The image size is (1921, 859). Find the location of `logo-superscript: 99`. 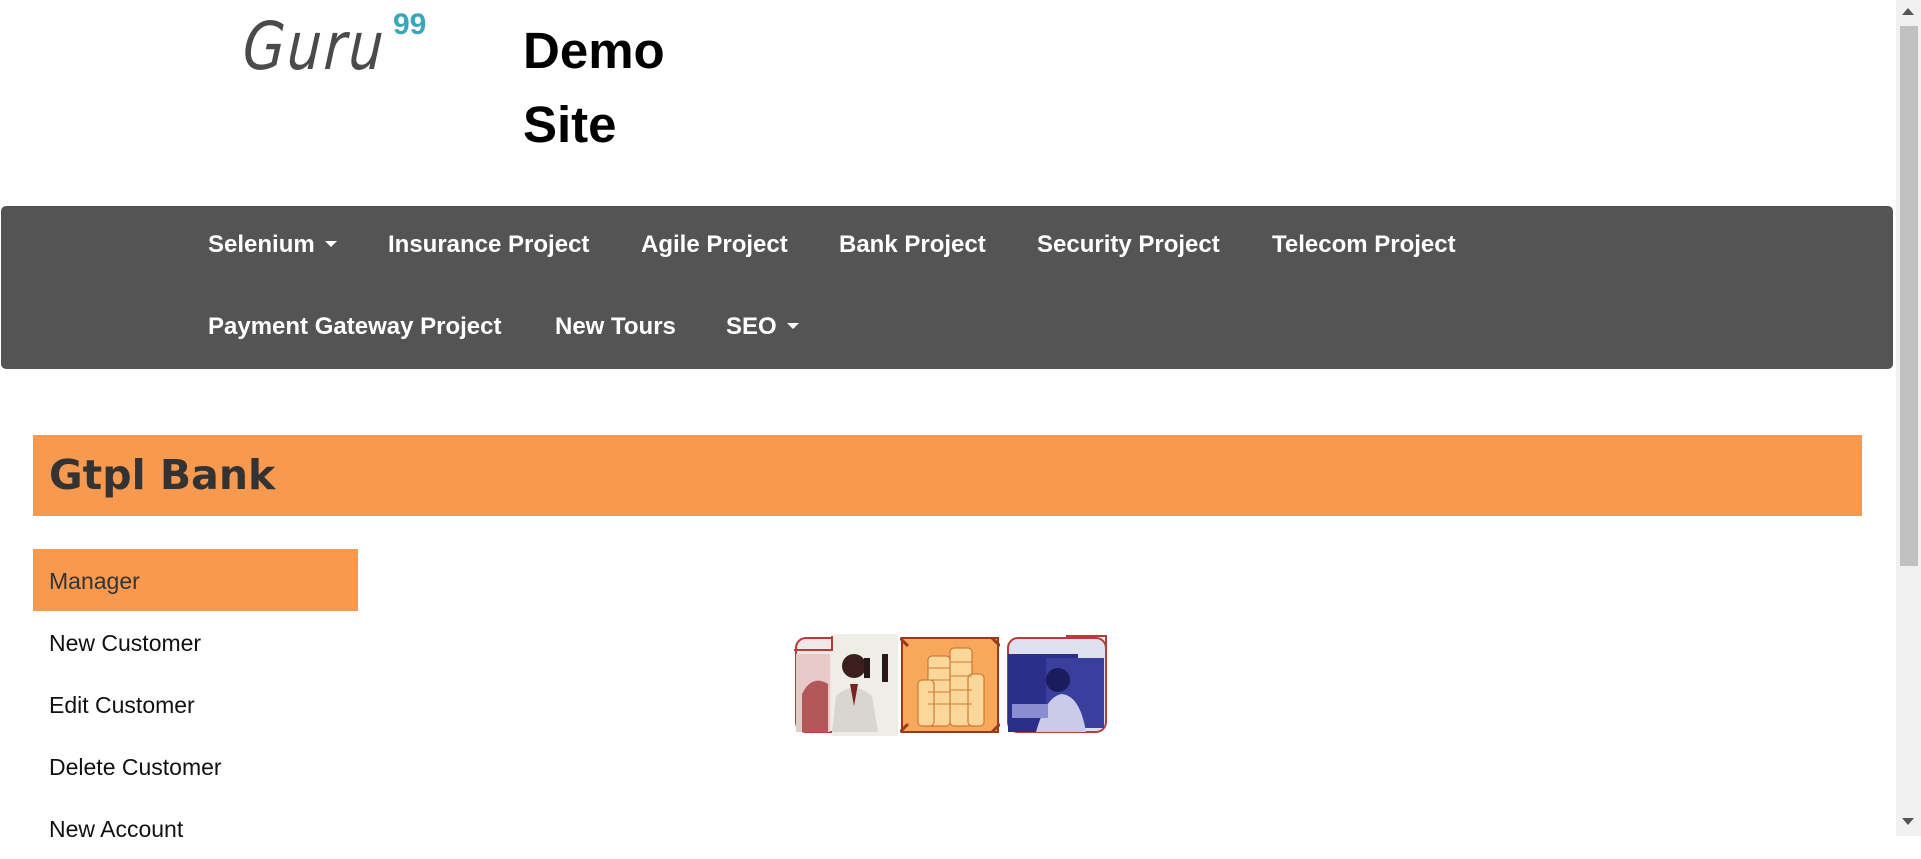

logo-superscript: 99 is located at coordinates (410, 24).